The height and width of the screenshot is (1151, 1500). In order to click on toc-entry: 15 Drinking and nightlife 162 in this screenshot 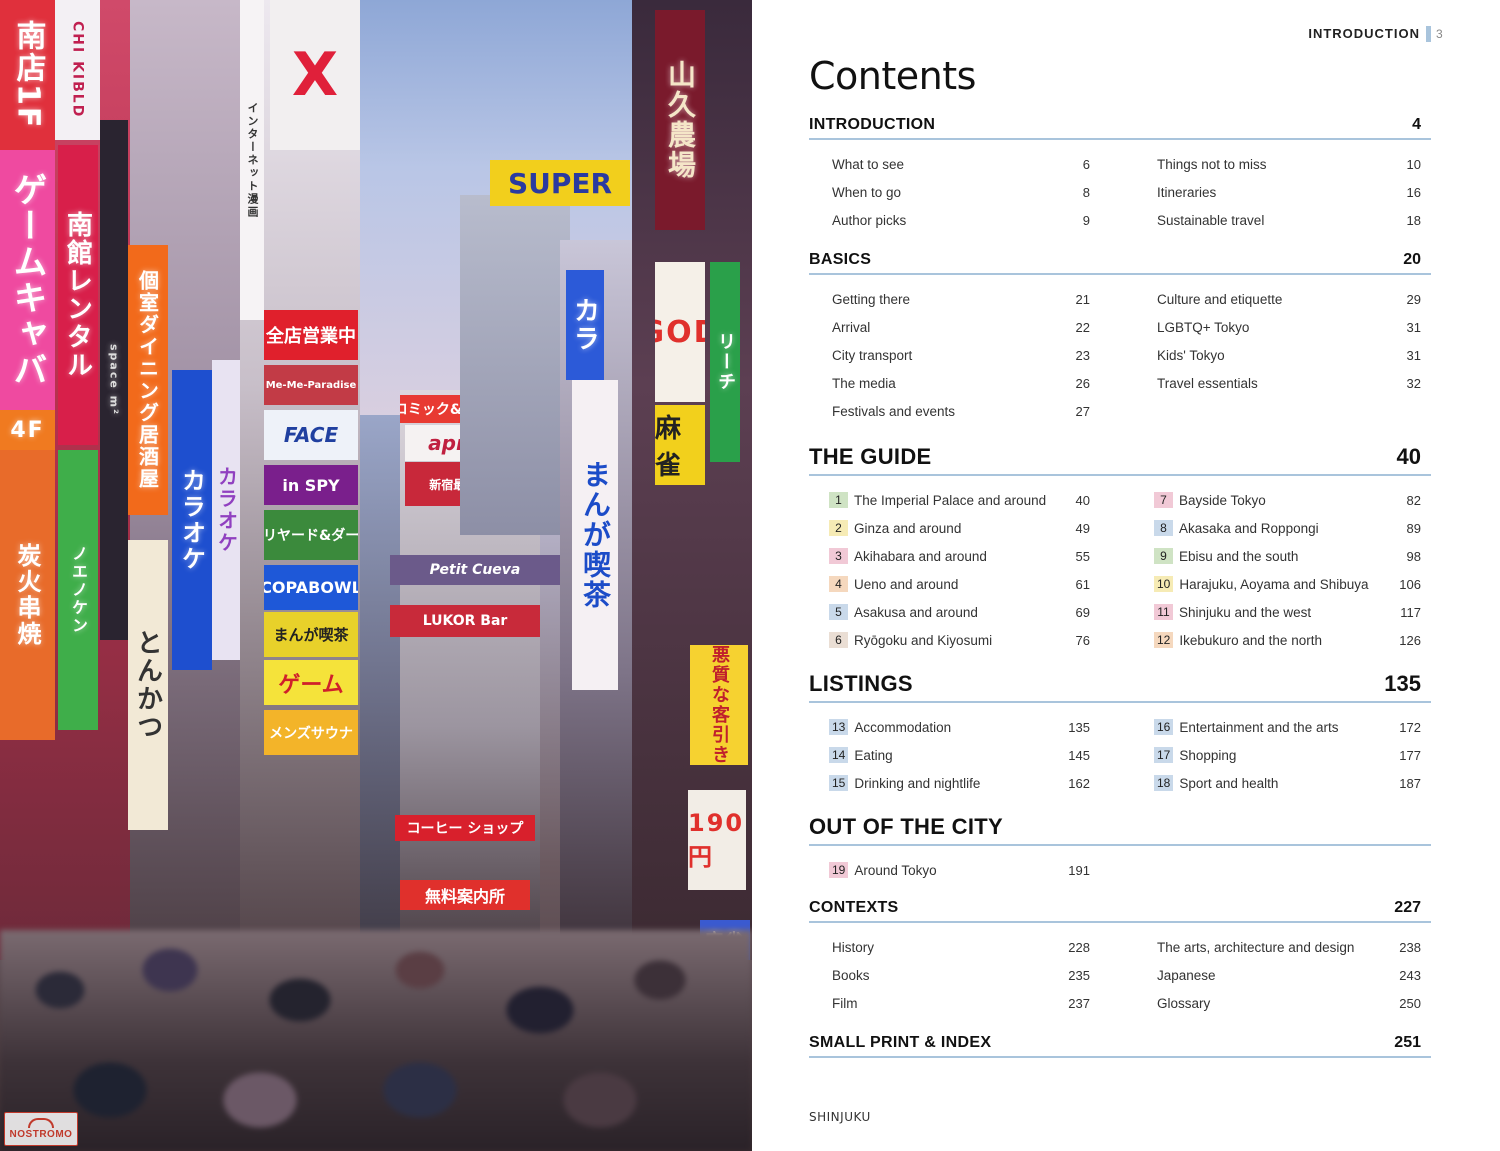, I will do `click(949, 783)`.